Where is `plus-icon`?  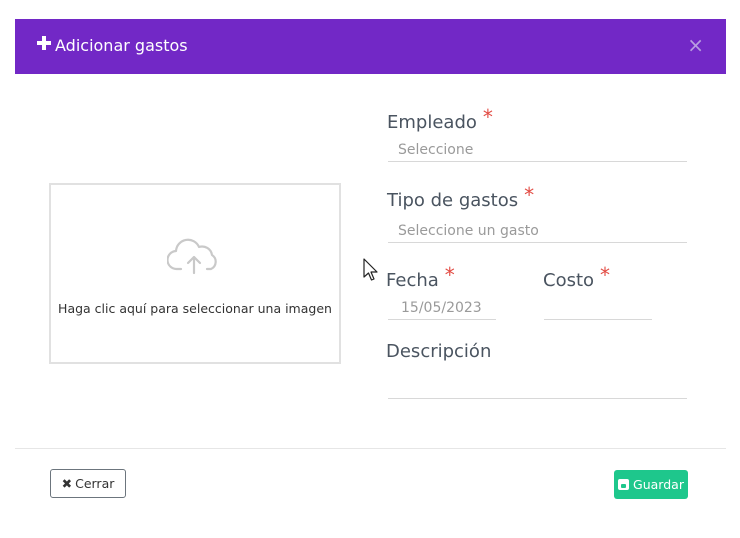
plus-icon is located at coordinates (44, 43).